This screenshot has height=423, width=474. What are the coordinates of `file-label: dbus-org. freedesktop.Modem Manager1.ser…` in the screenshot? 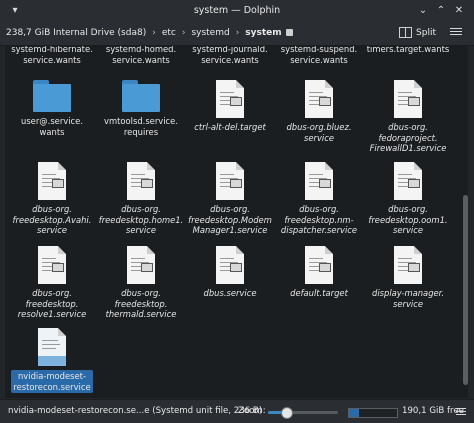 It's located at (230, 219).